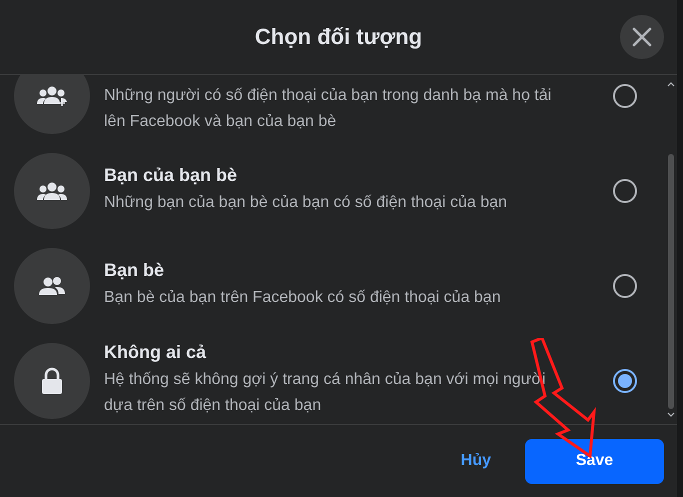  What do you see at coordinates (475, 461) in the screenshot?
I see `cancel-button: Hủy` at bounding box center [475, 461].